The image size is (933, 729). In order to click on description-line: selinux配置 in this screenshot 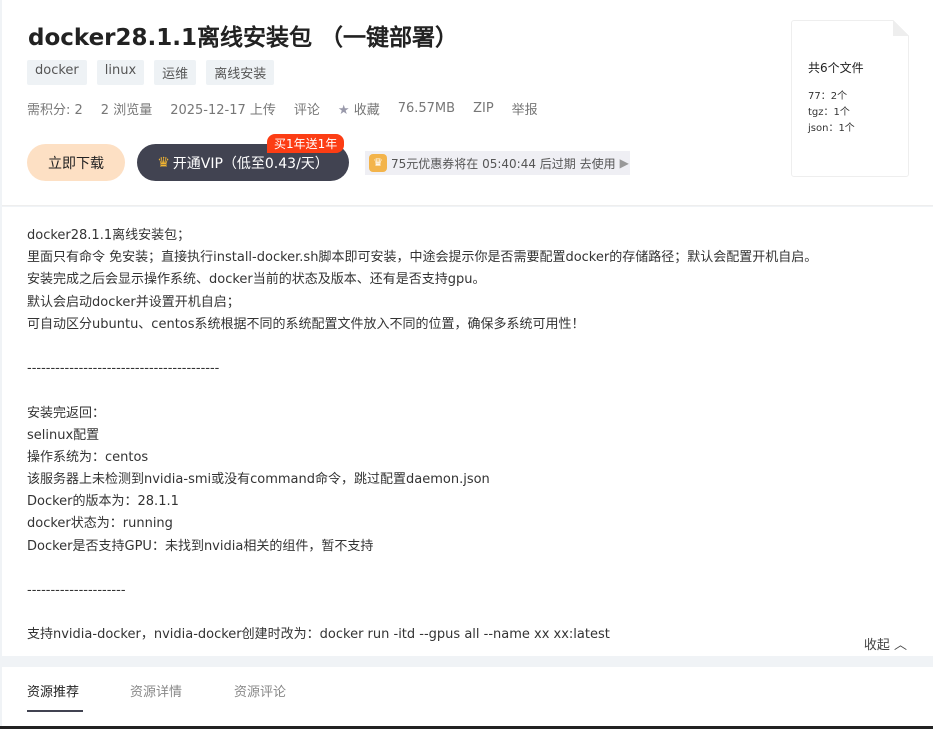, I will do `click(63, 435)`.